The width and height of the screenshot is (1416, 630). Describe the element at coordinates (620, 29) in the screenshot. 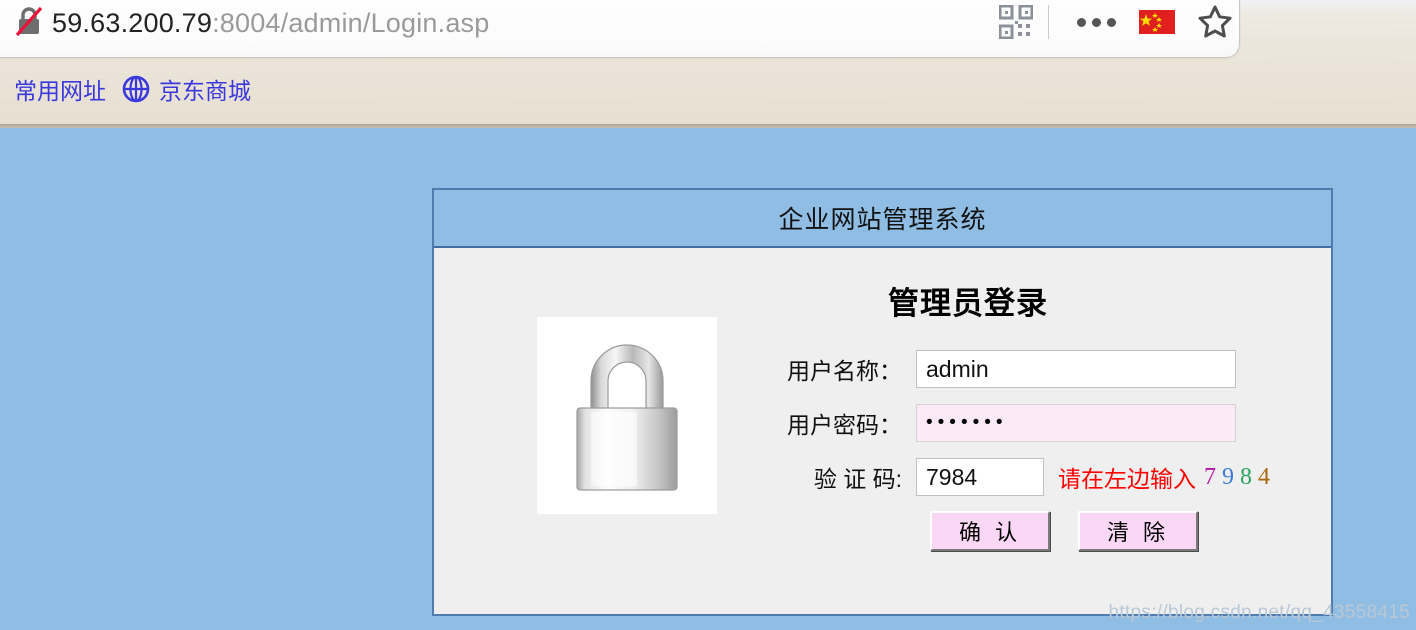

I see `address-bar: 59.63.200.79:8004/admin/Login.asp` at that location.